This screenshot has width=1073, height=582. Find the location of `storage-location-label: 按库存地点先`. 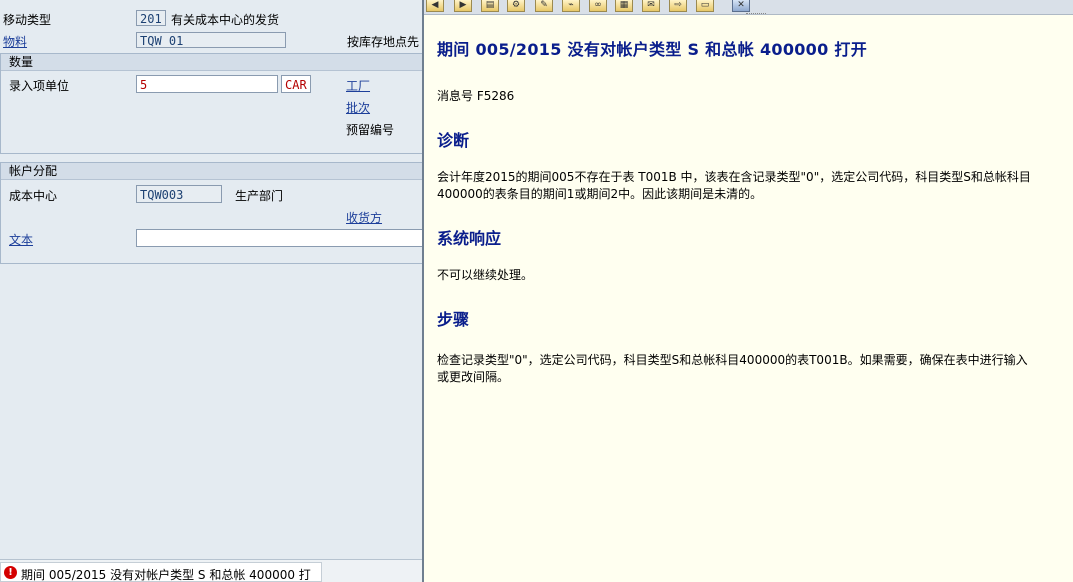

storage-location-label: 按库存地点先 is located at coordinates (383, 42).